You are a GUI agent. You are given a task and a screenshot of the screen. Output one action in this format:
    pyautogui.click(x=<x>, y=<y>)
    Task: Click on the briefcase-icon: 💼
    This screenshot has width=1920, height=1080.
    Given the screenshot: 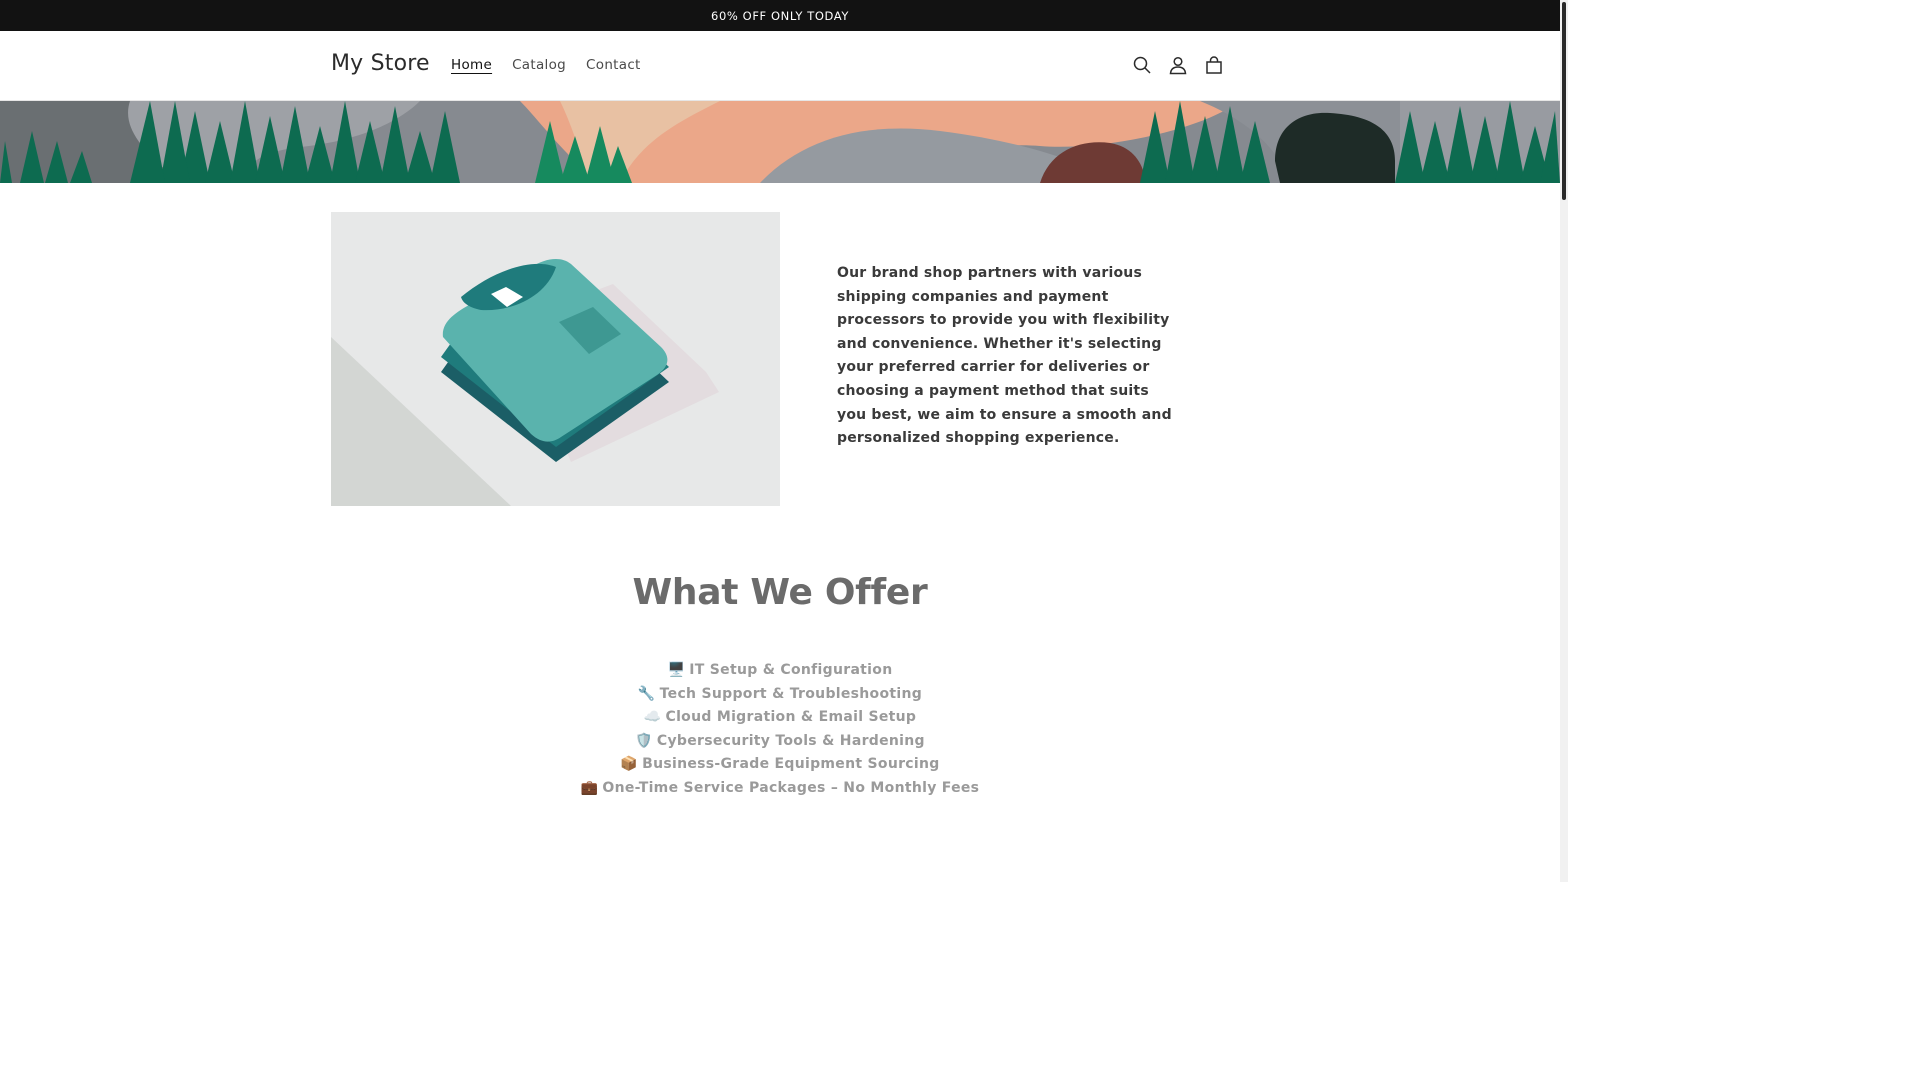 What is the action you would take?
    pyautogui.click(x=589, y=787)
    